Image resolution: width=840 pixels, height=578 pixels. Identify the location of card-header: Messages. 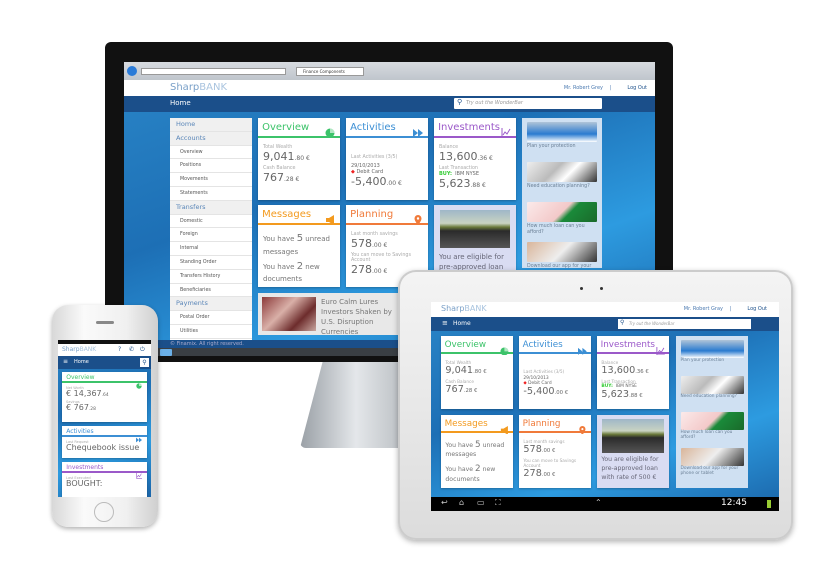
(477, 425).